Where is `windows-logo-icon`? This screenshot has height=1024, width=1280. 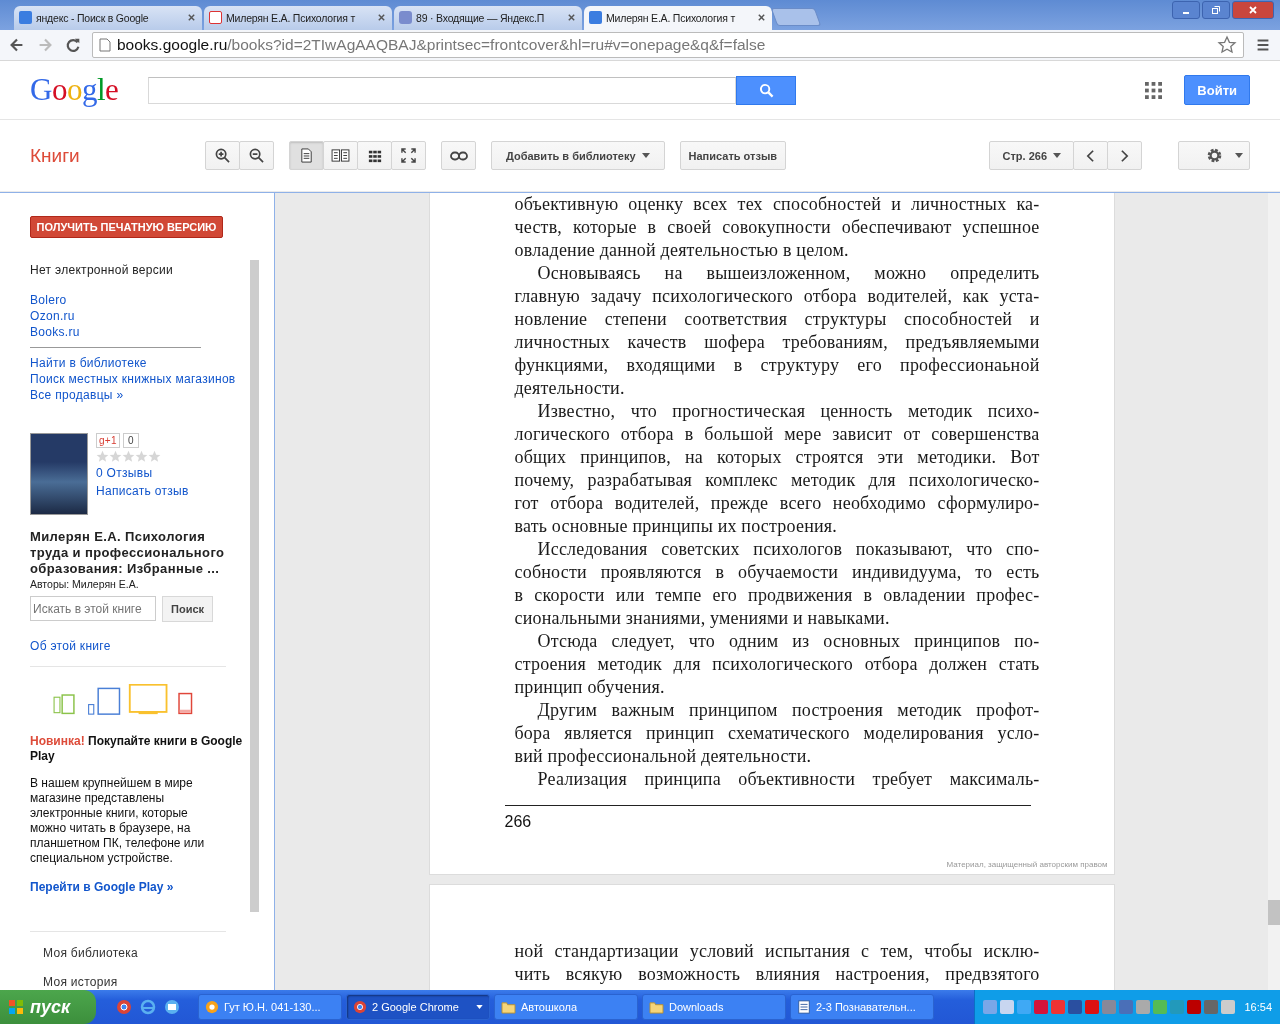 windows-logo-icon is located at coordinates (16, 1007).